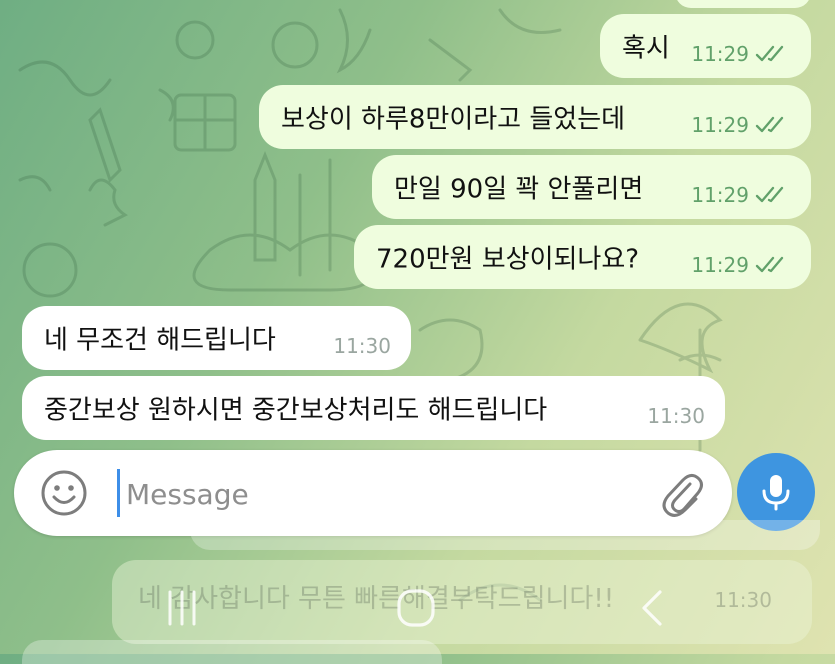  I want to click on recent-apps-icon, so click(182, 608).